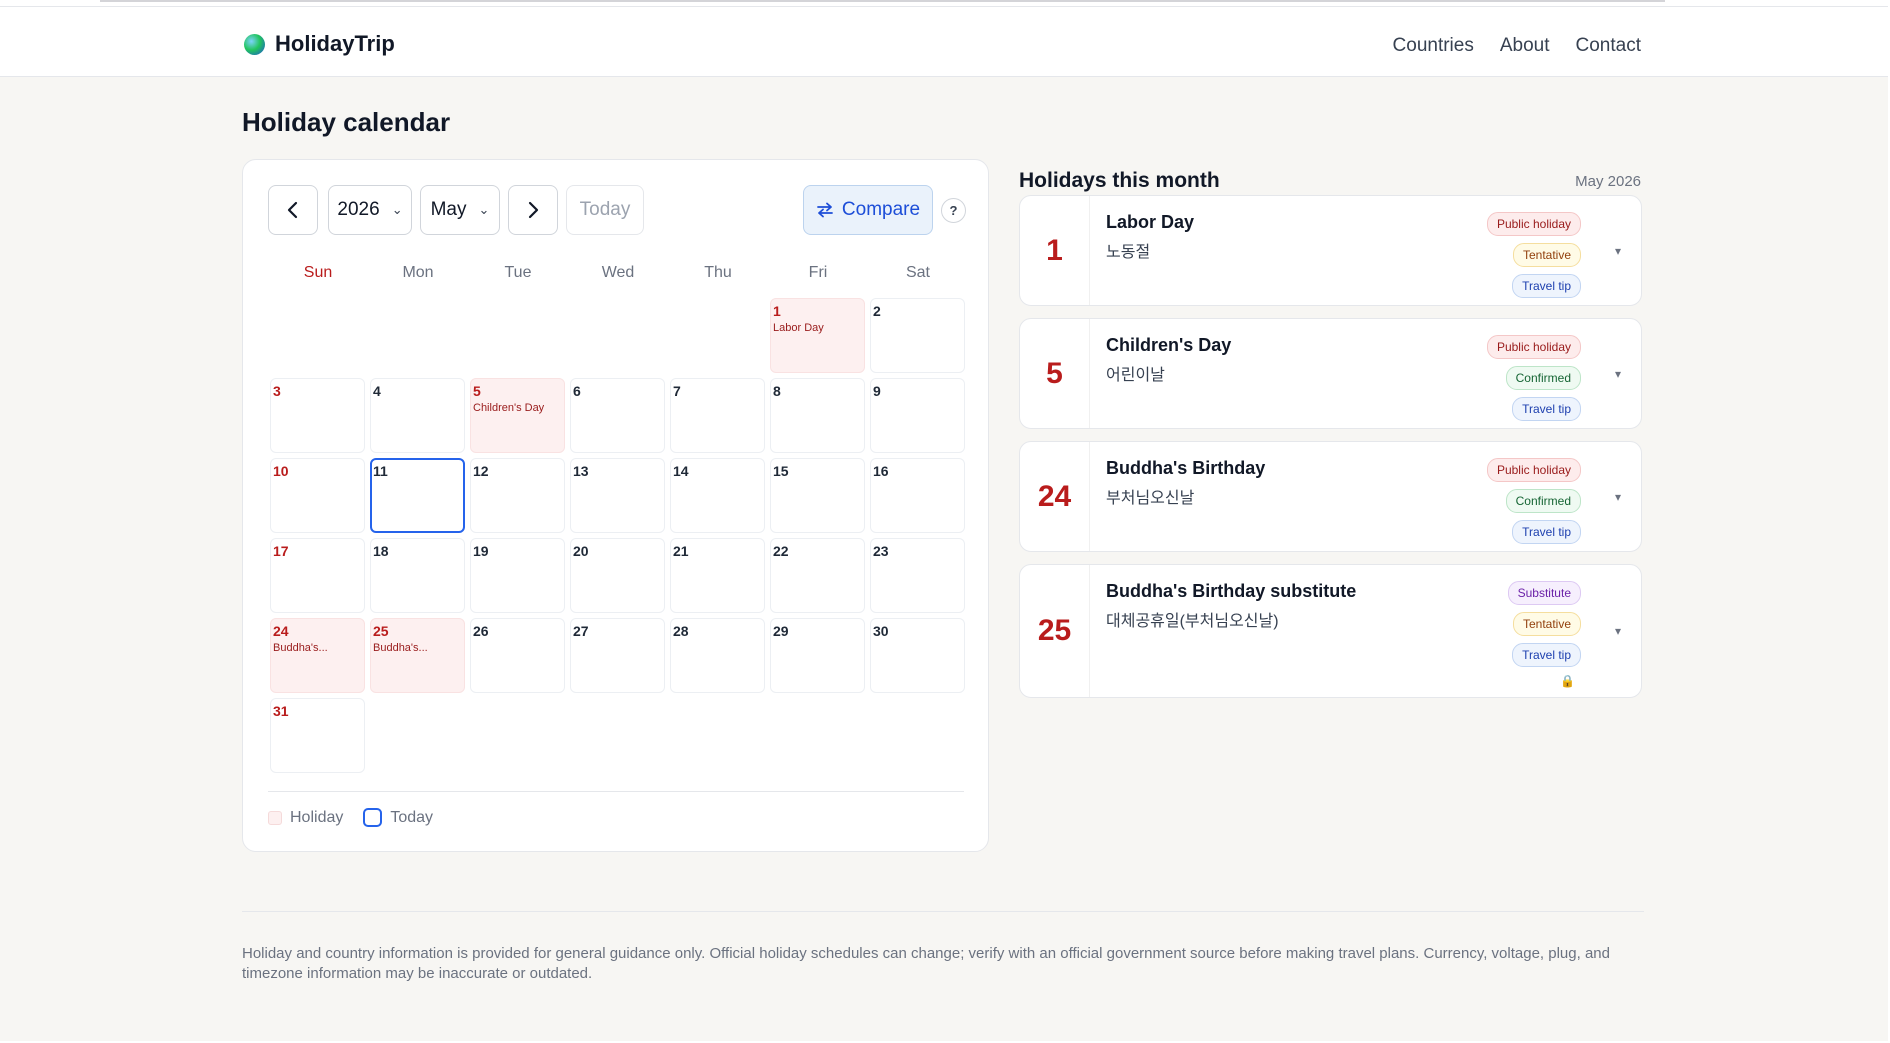 This screenshot has width=1890, height=1043. I want to click on day-cell: 13, so click(618, 496).